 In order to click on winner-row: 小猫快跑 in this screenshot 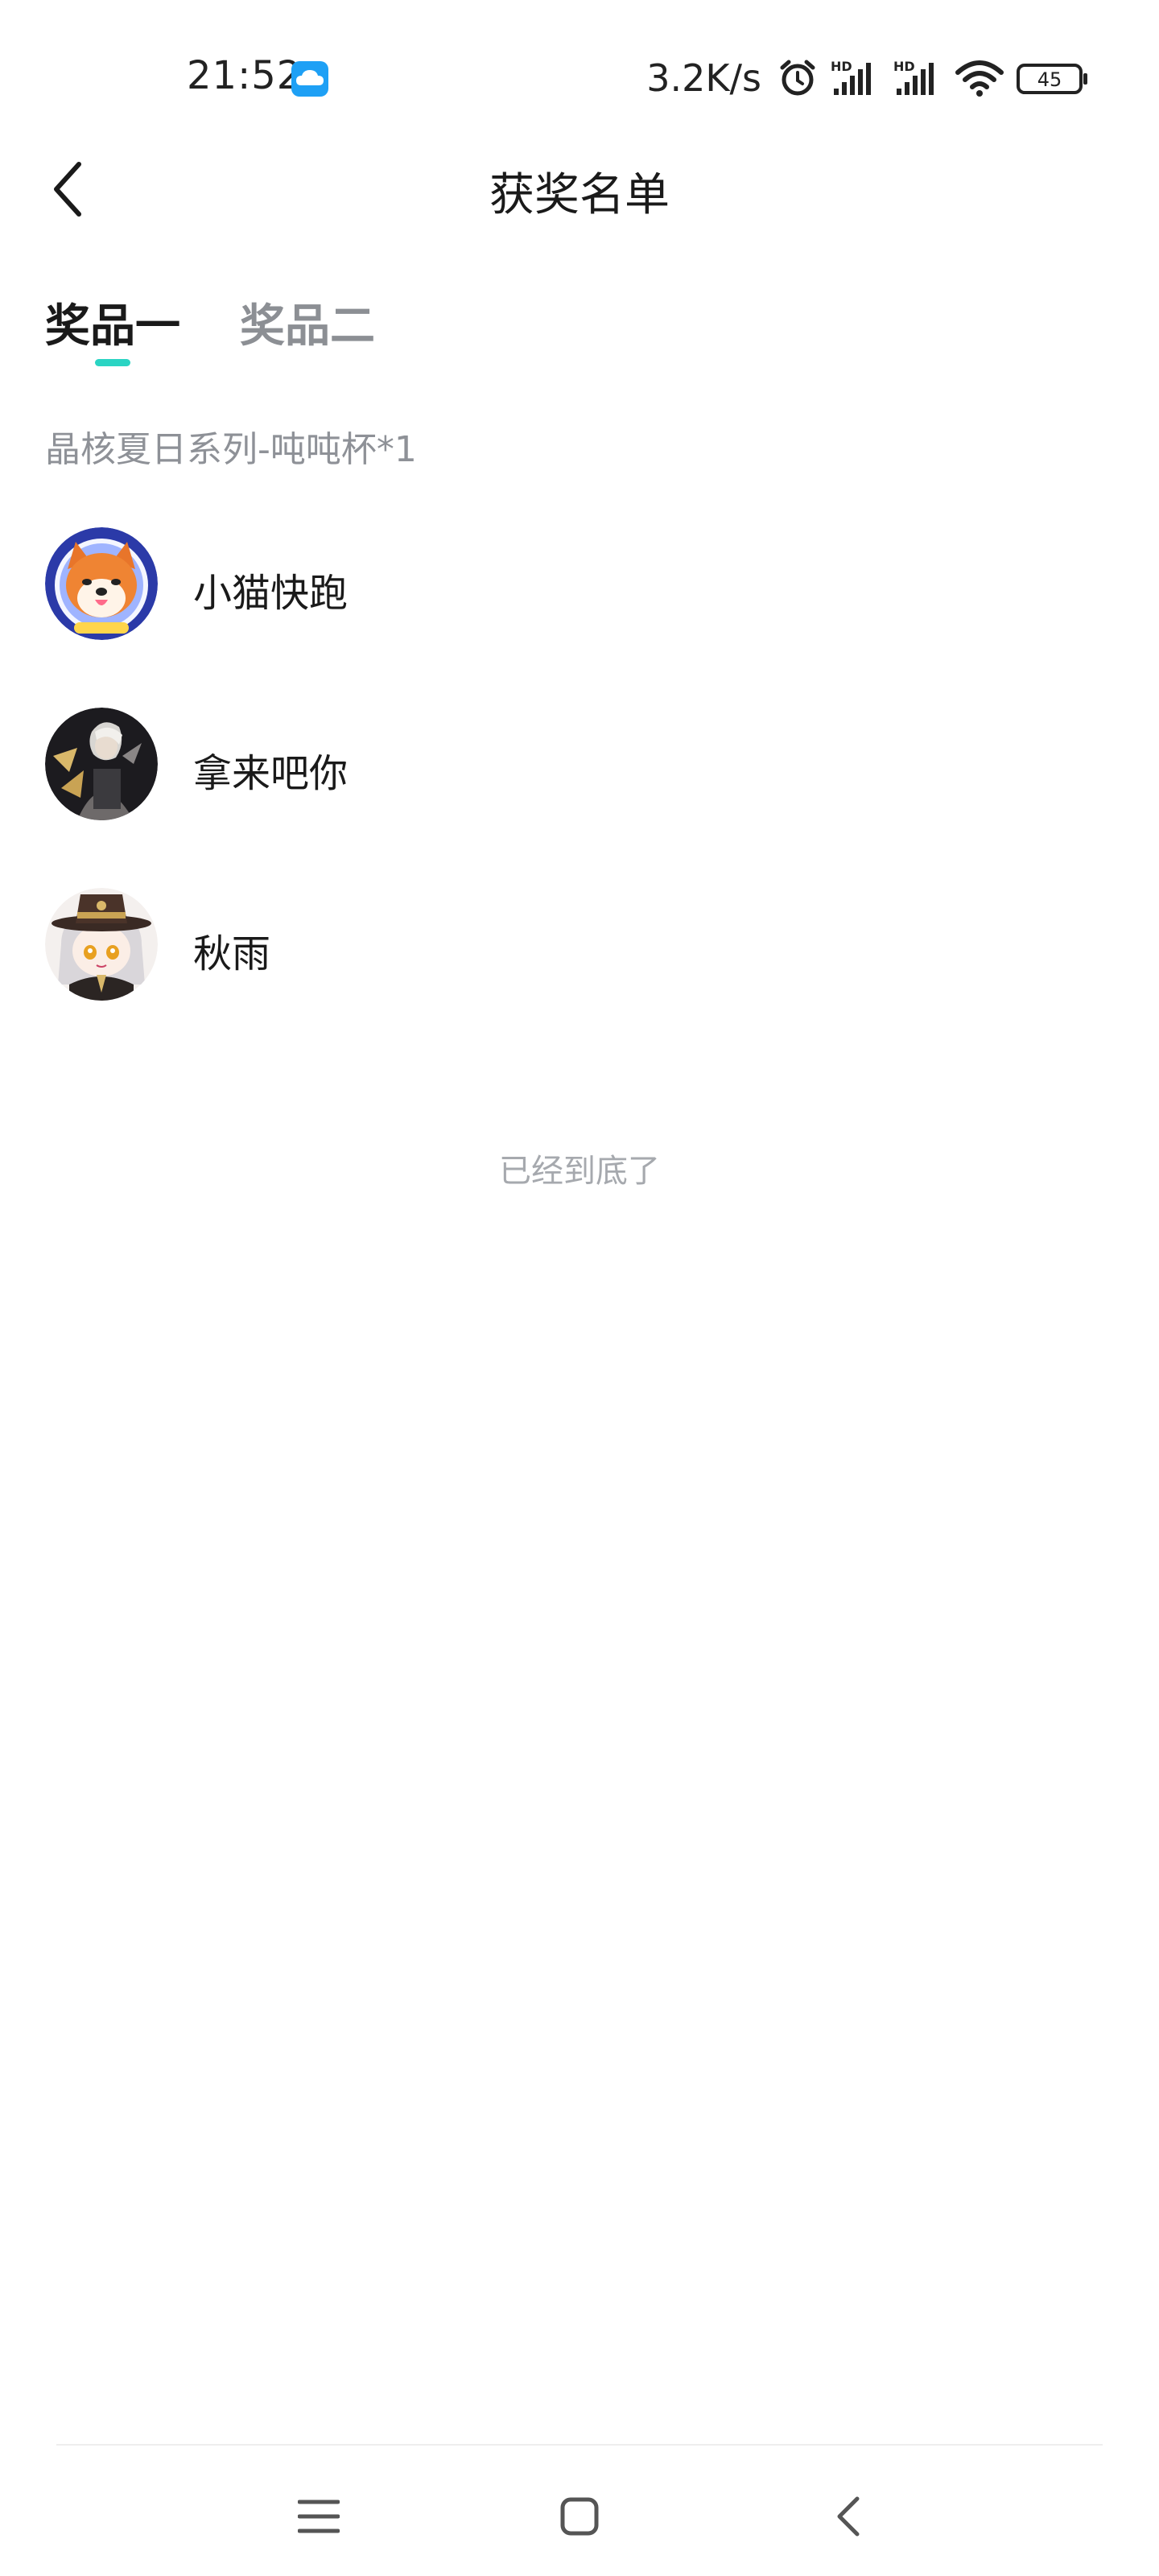, I will do `click(580, 617)`.